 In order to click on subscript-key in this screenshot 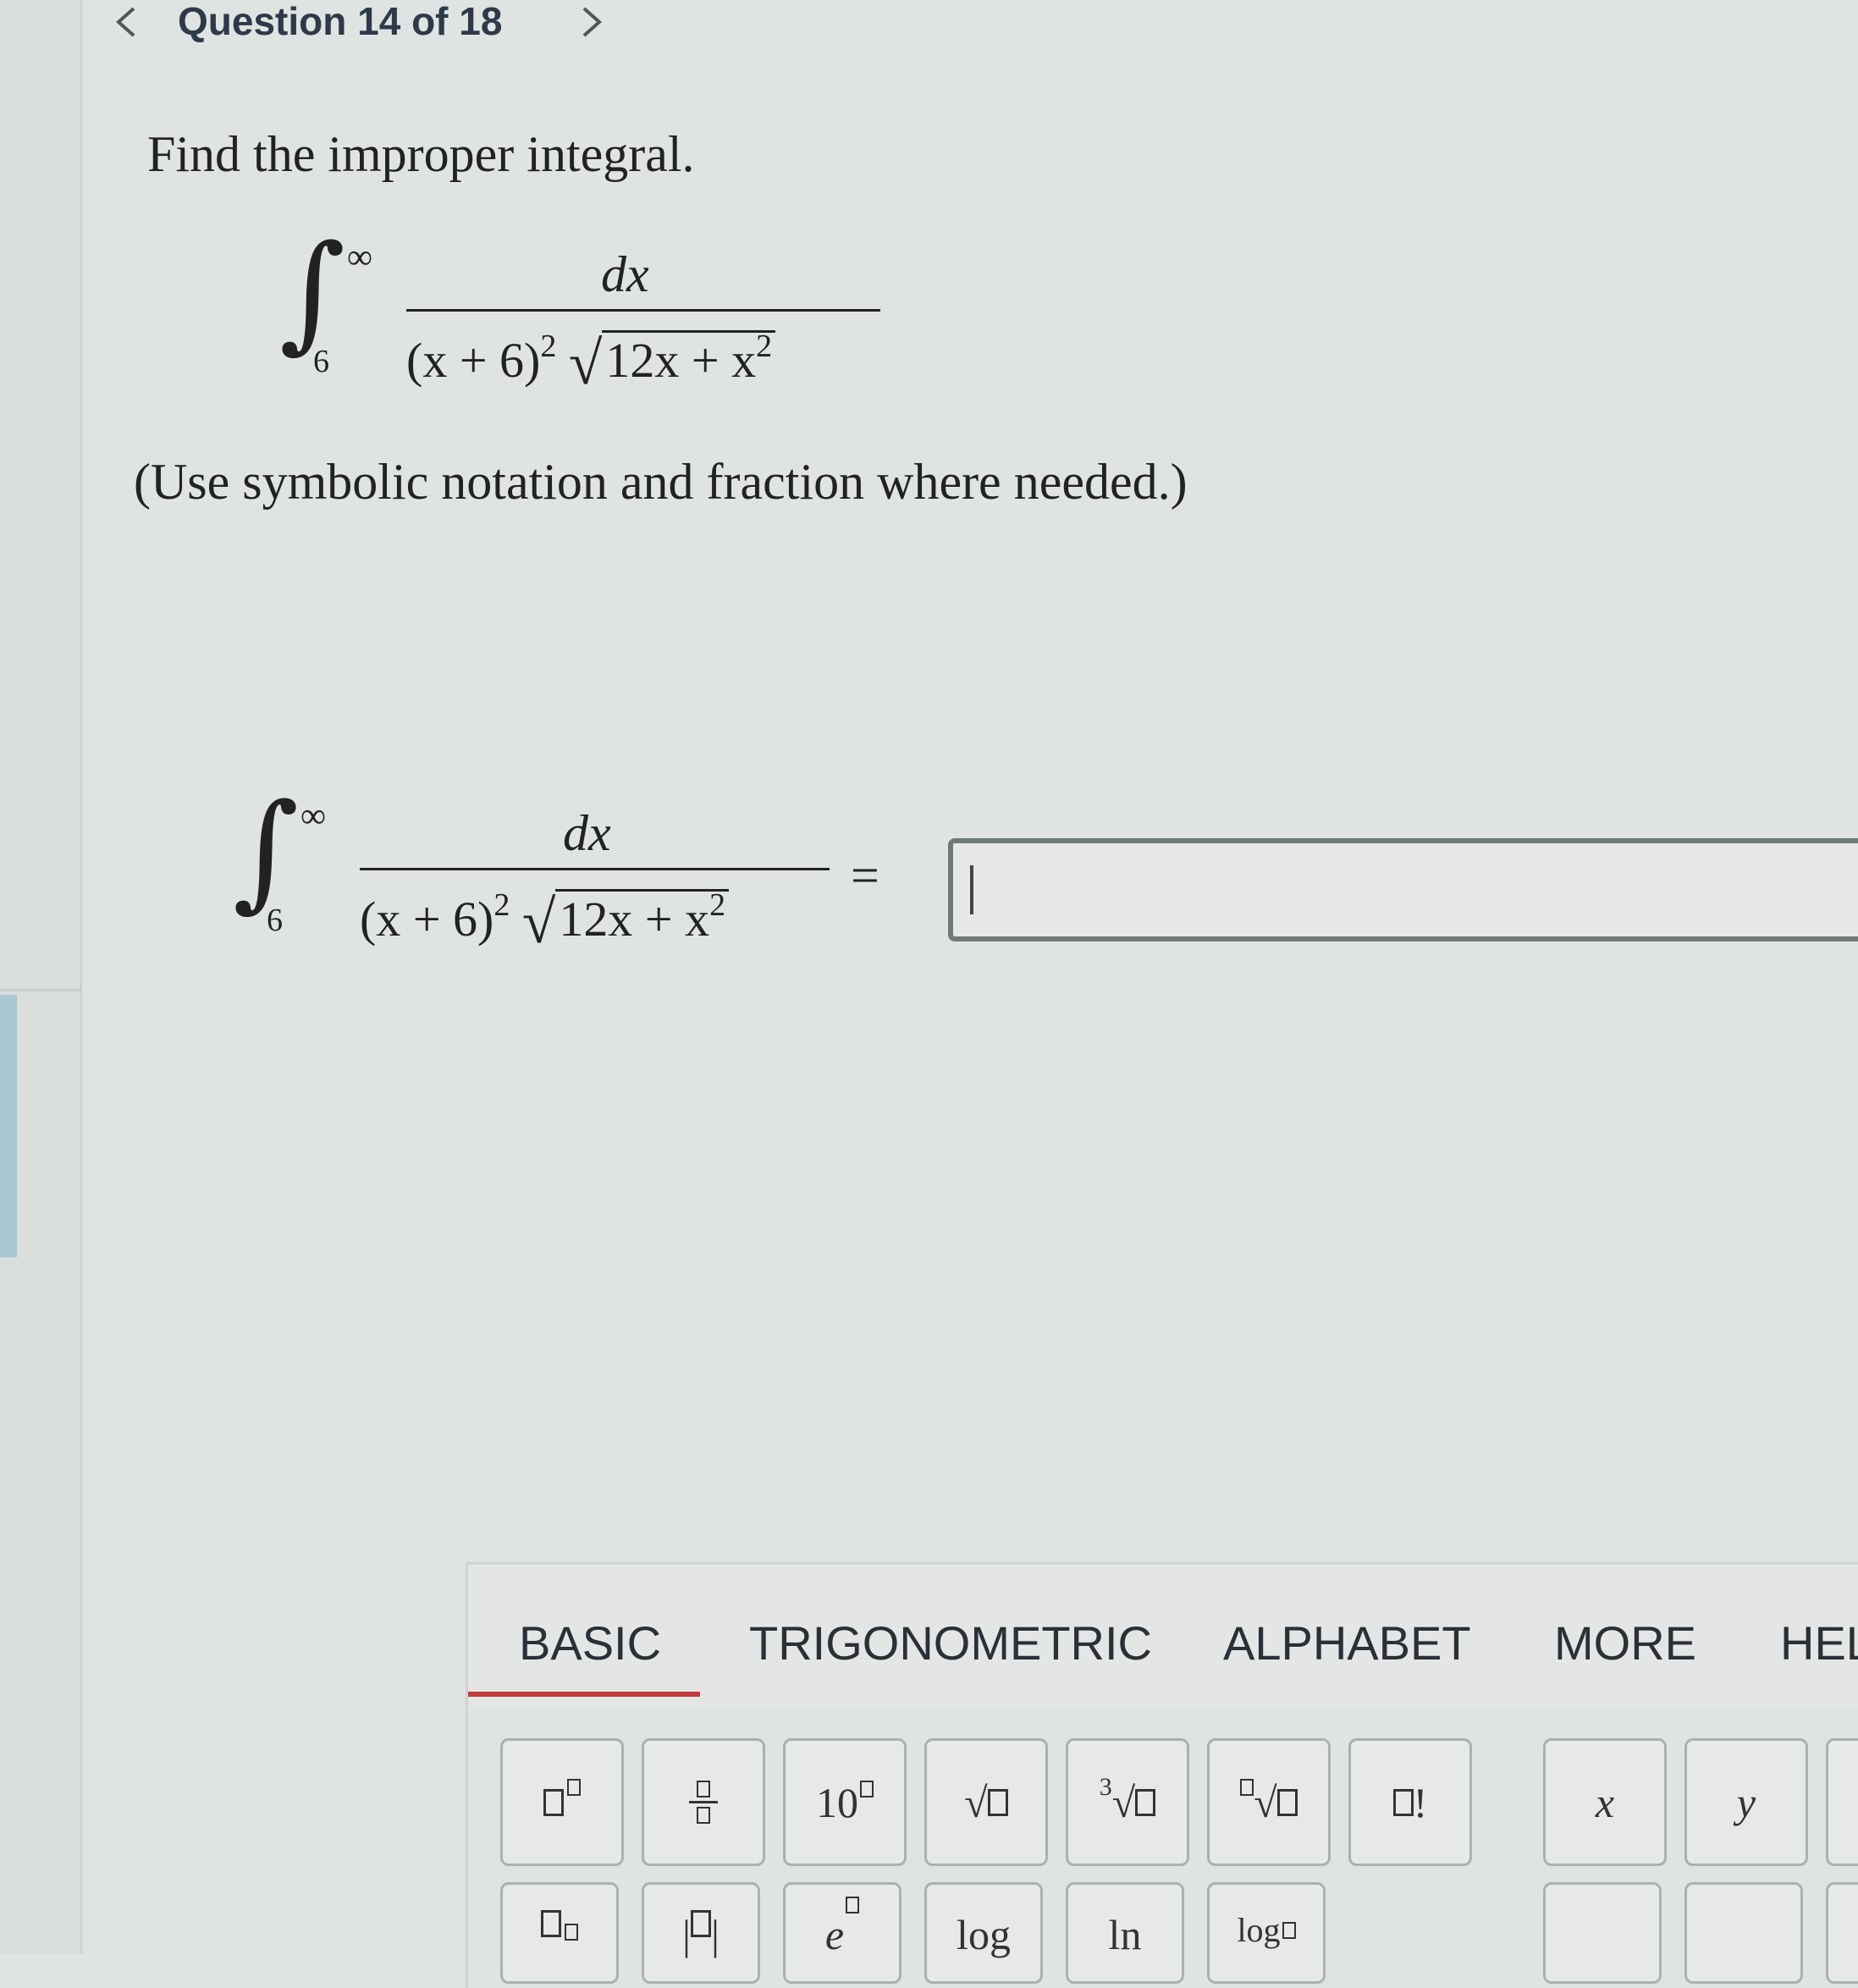, I will do `click(559, 1933)`.